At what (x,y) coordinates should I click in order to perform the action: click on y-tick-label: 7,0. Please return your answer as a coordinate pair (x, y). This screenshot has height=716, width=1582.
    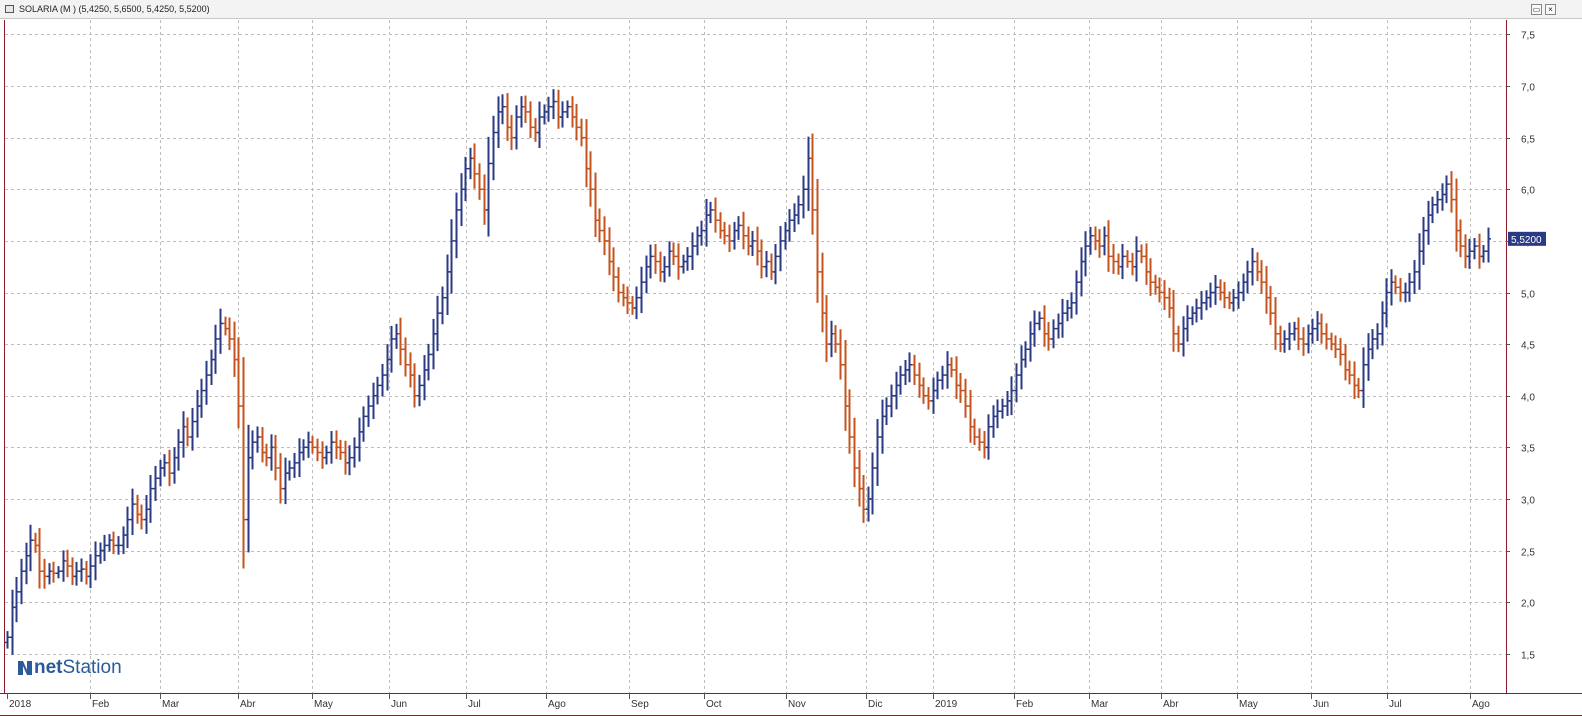
    Looking at the image, I should click on (1528, 88).